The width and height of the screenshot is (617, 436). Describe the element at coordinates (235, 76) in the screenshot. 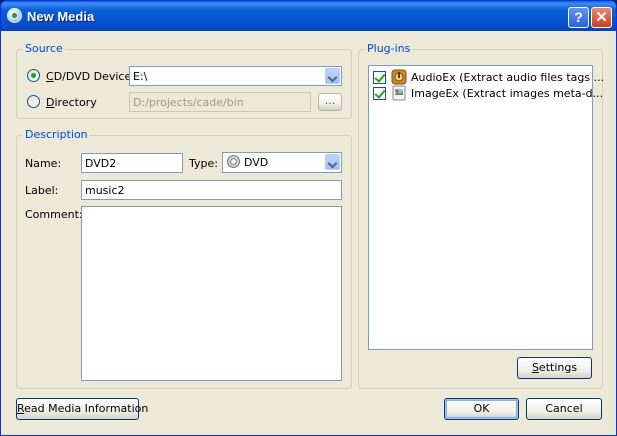

I see `cd-dvd-device-select: E:\` at that location.